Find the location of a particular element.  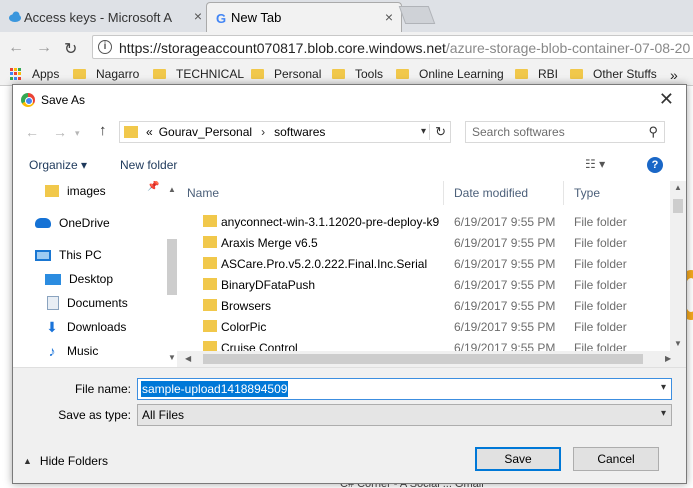

tab-access-keys: Access keys - Microsoft A × is located at coordinates (105, 17).